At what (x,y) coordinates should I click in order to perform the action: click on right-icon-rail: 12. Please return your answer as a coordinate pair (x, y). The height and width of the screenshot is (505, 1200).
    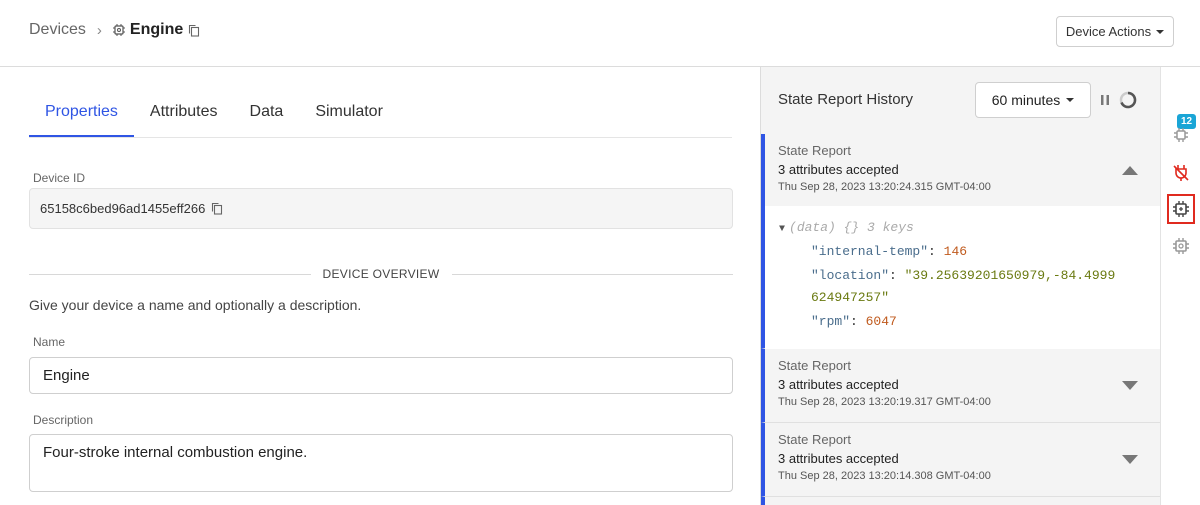
    Looking at the image, I should click on (1180, 286).